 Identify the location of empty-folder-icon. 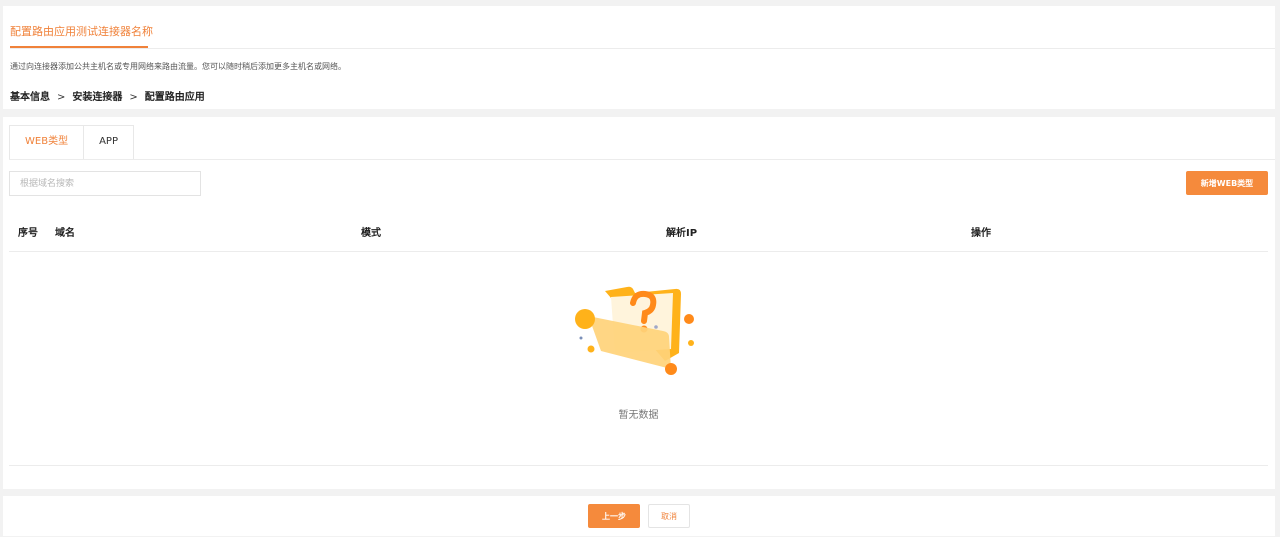
(634, 330).